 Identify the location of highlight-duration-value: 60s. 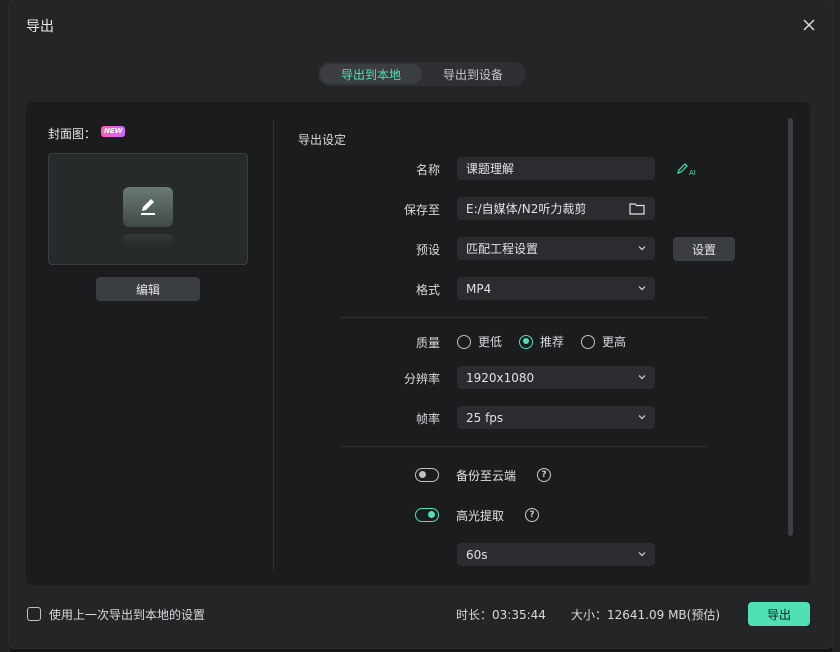
(477, 554).